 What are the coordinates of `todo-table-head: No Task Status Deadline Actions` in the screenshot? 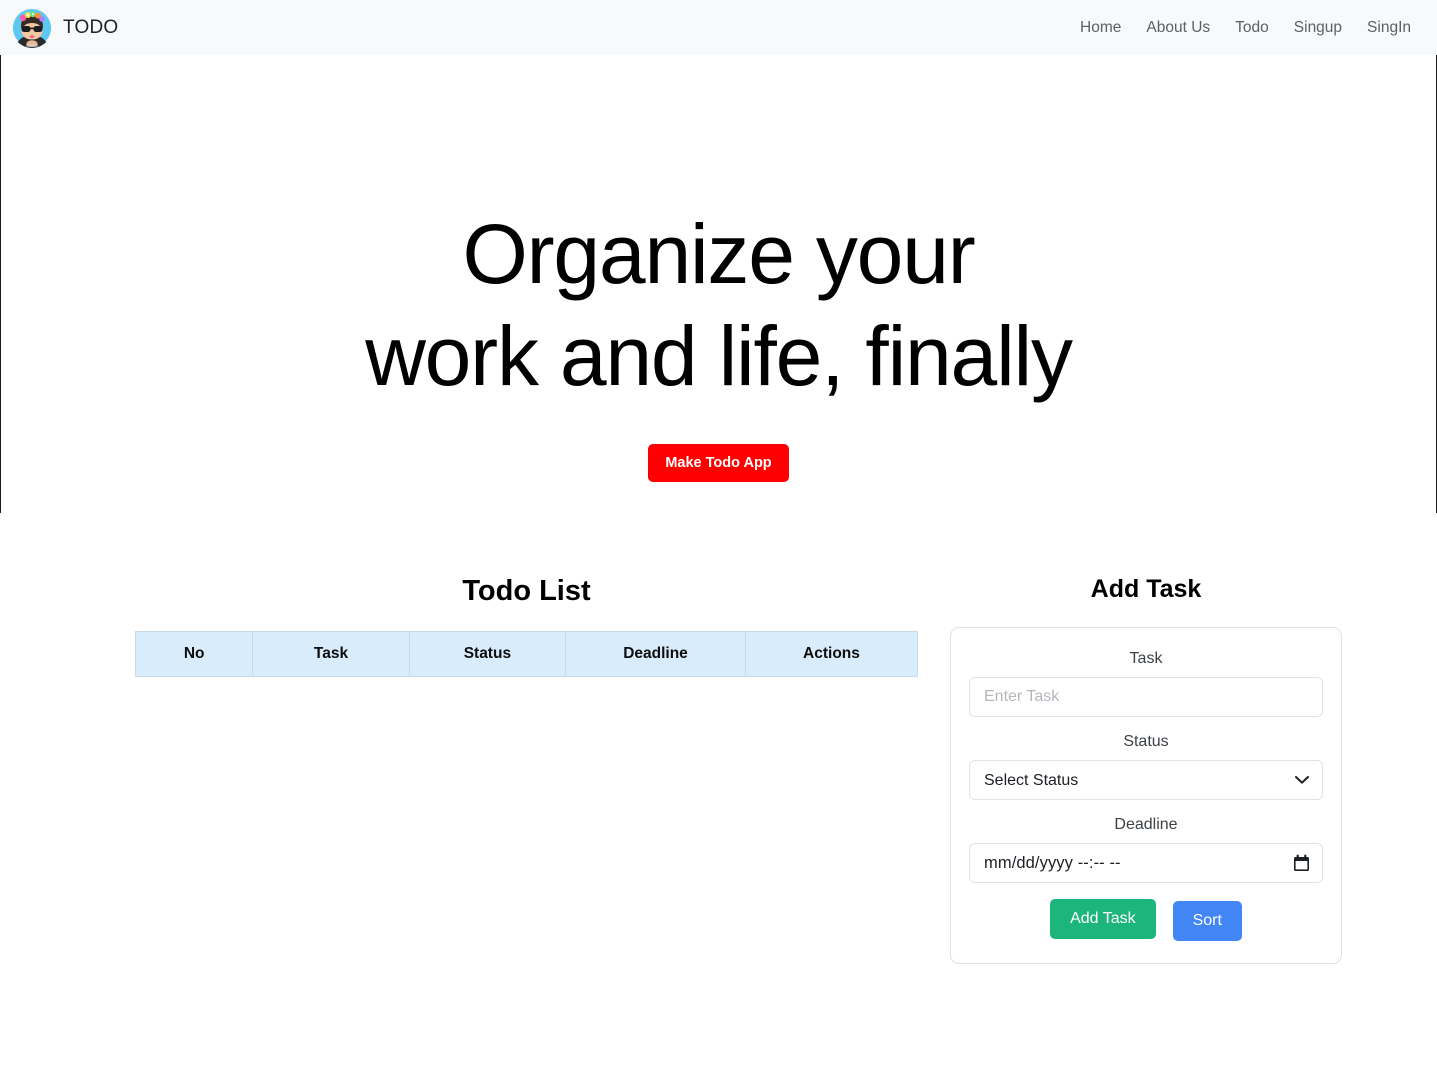 It's located at (526, 654).